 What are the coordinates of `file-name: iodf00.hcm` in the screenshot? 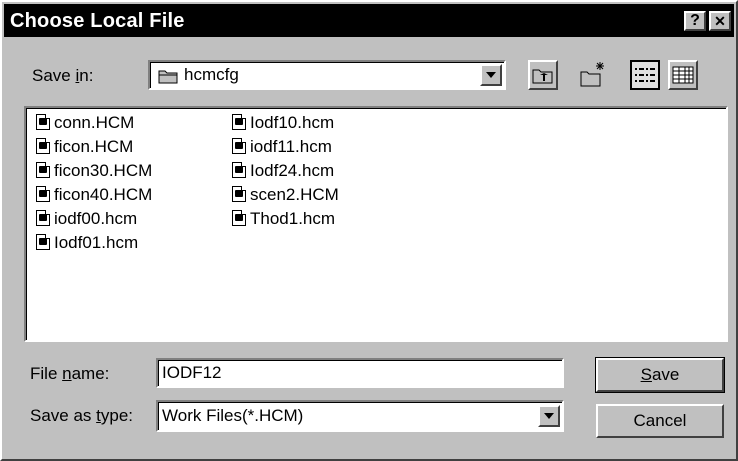 It's located at (96, 218).